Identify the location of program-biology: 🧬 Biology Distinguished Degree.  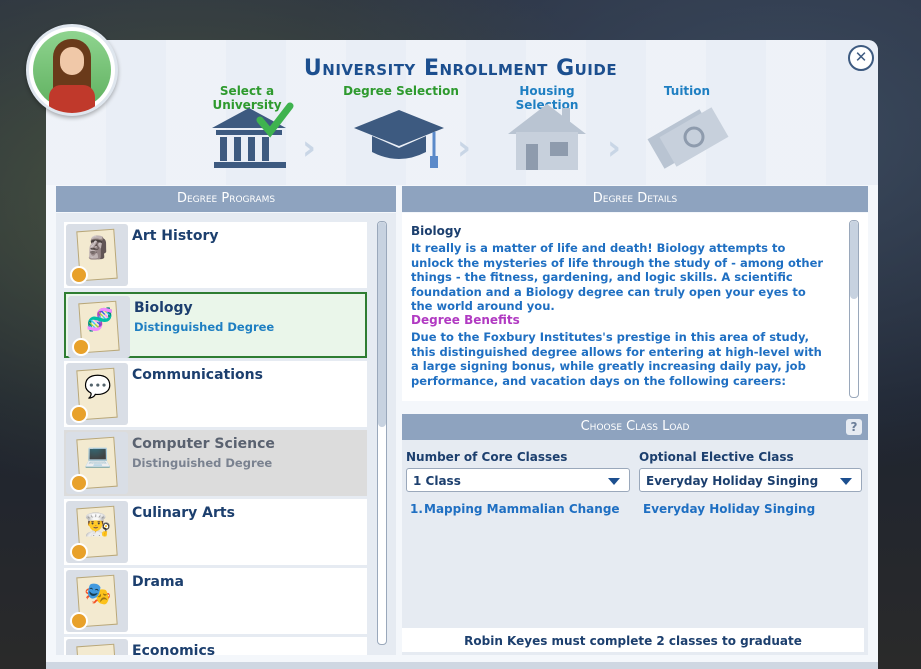
(215, 325).